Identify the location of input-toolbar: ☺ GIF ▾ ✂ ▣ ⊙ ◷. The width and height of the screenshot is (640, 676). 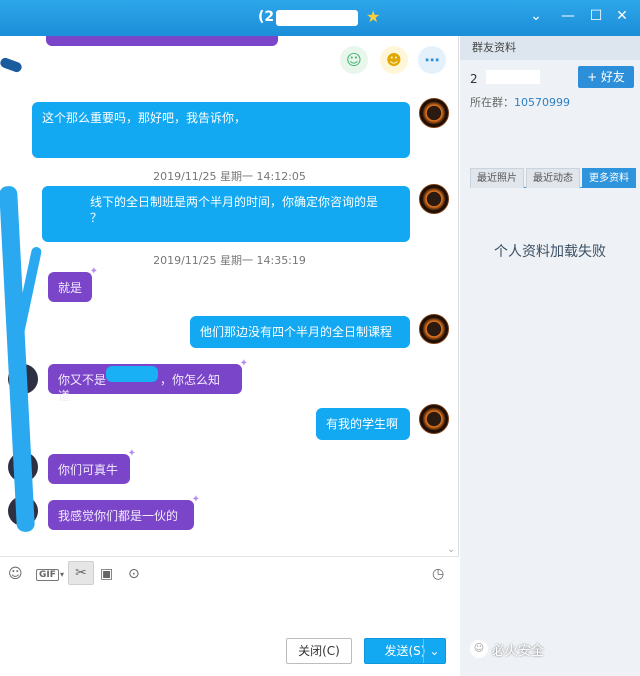
(229, 574).